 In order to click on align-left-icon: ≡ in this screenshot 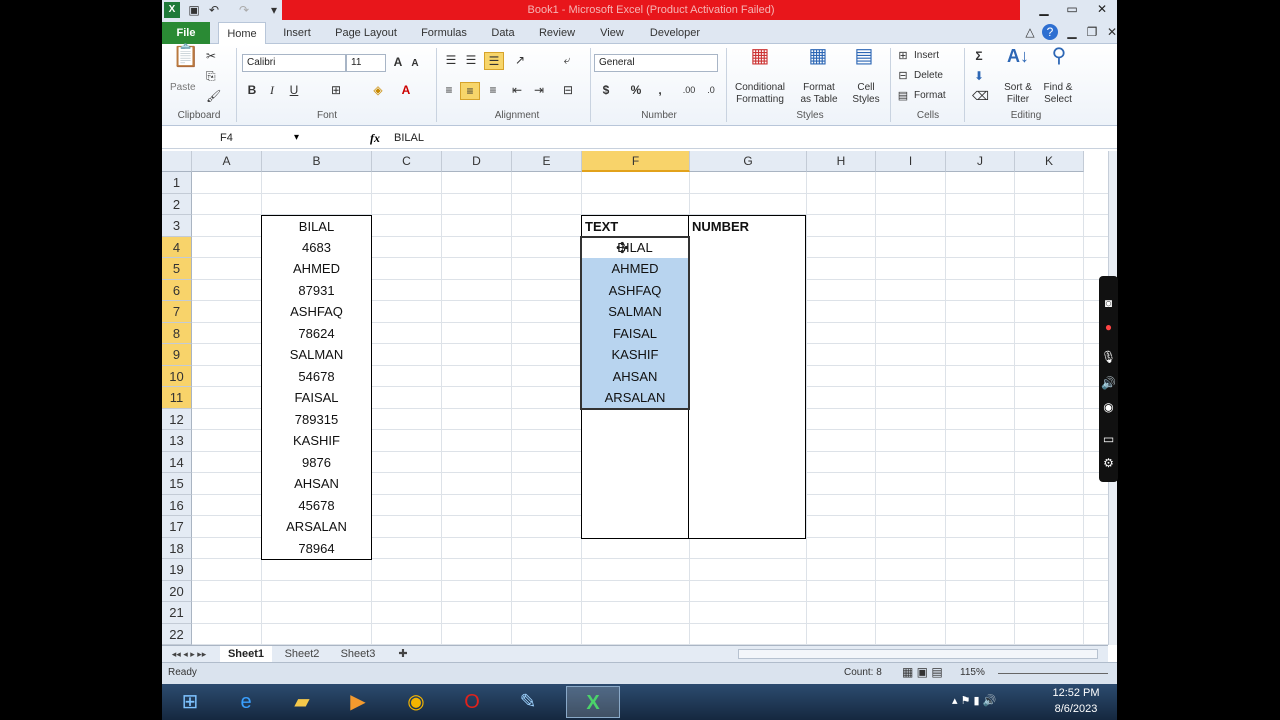, I will do `click(449, 90)`.